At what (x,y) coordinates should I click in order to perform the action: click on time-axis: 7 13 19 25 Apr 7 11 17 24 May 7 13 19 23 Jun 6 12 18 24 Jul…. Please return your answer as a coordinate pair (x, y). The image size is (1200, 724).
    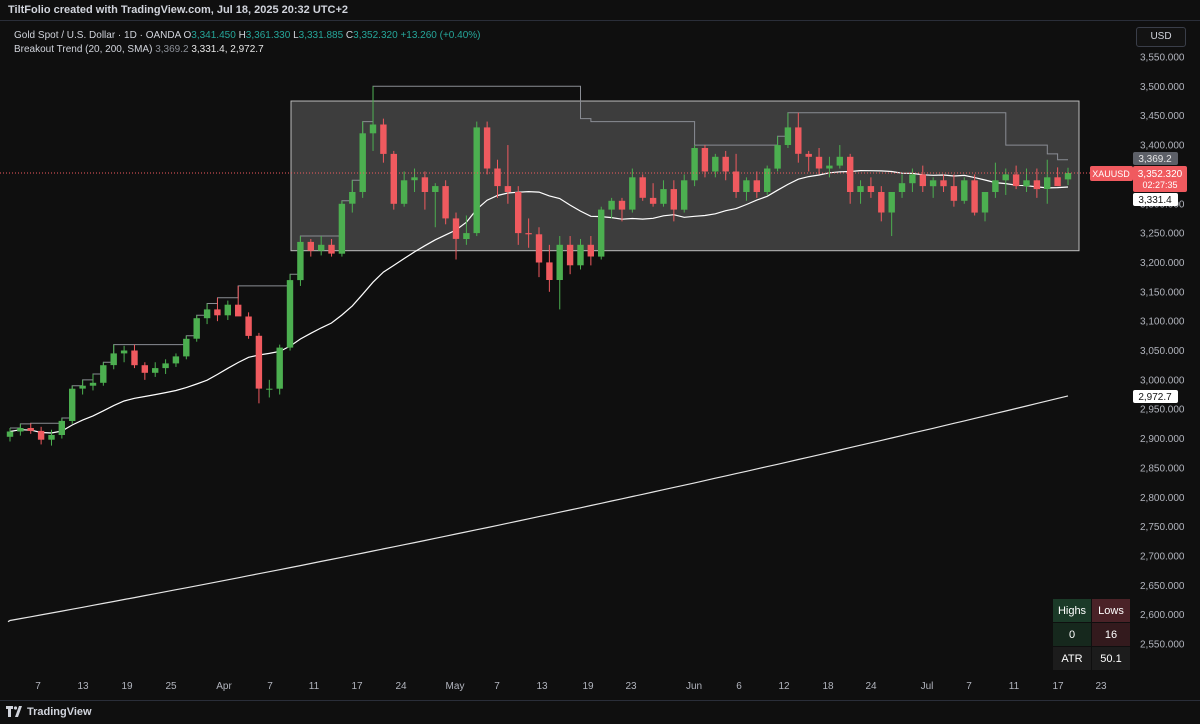
    Looking at the image, I should click on (571, 686).